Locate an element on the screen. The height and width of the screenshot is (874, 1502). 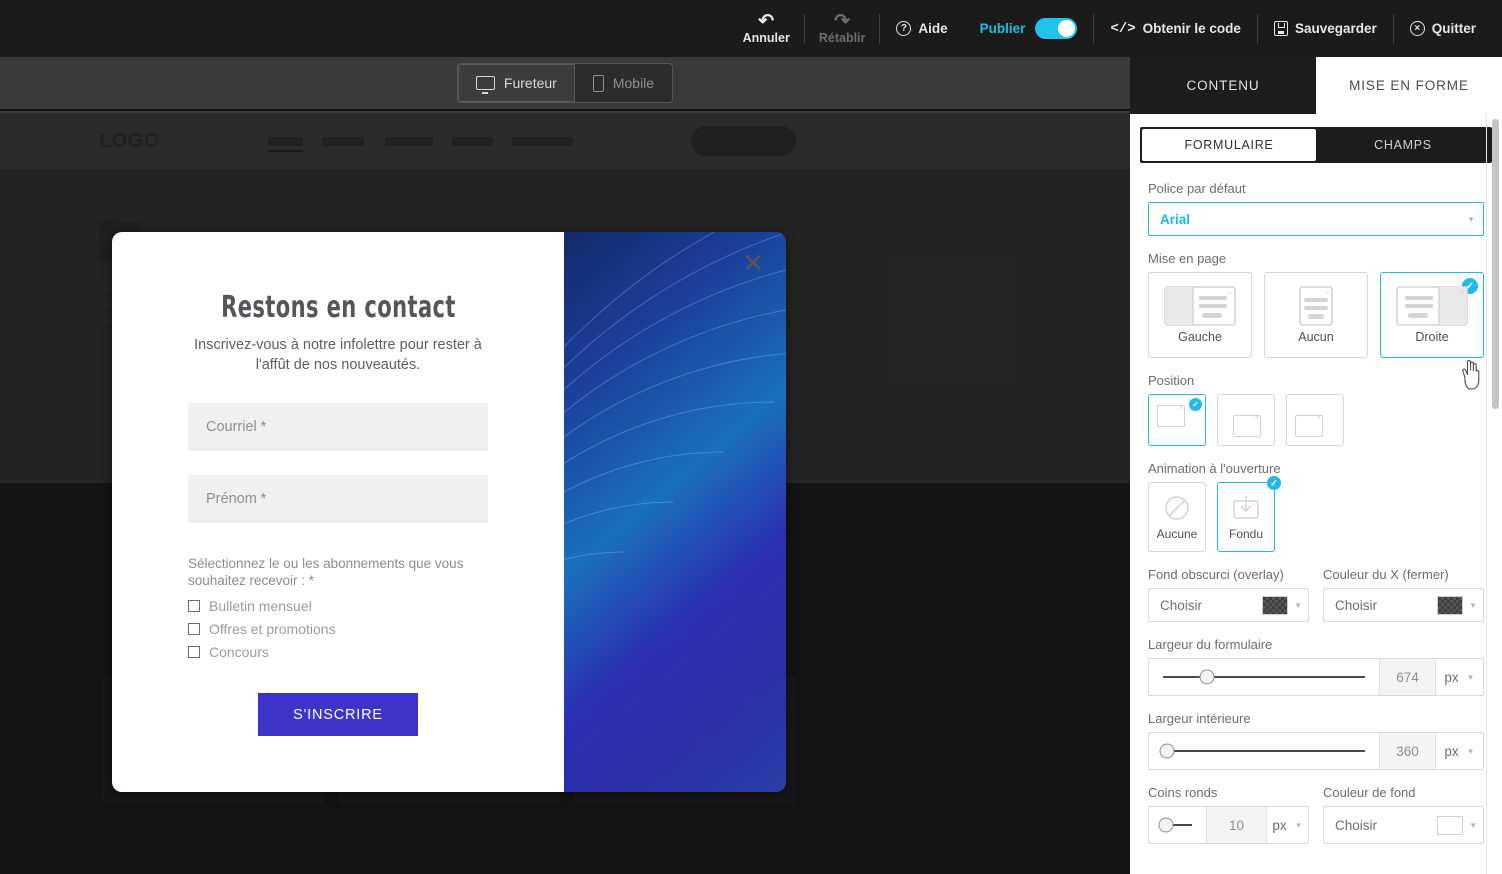
inner-width-value: 360 is located at coordinates (1407, 751).